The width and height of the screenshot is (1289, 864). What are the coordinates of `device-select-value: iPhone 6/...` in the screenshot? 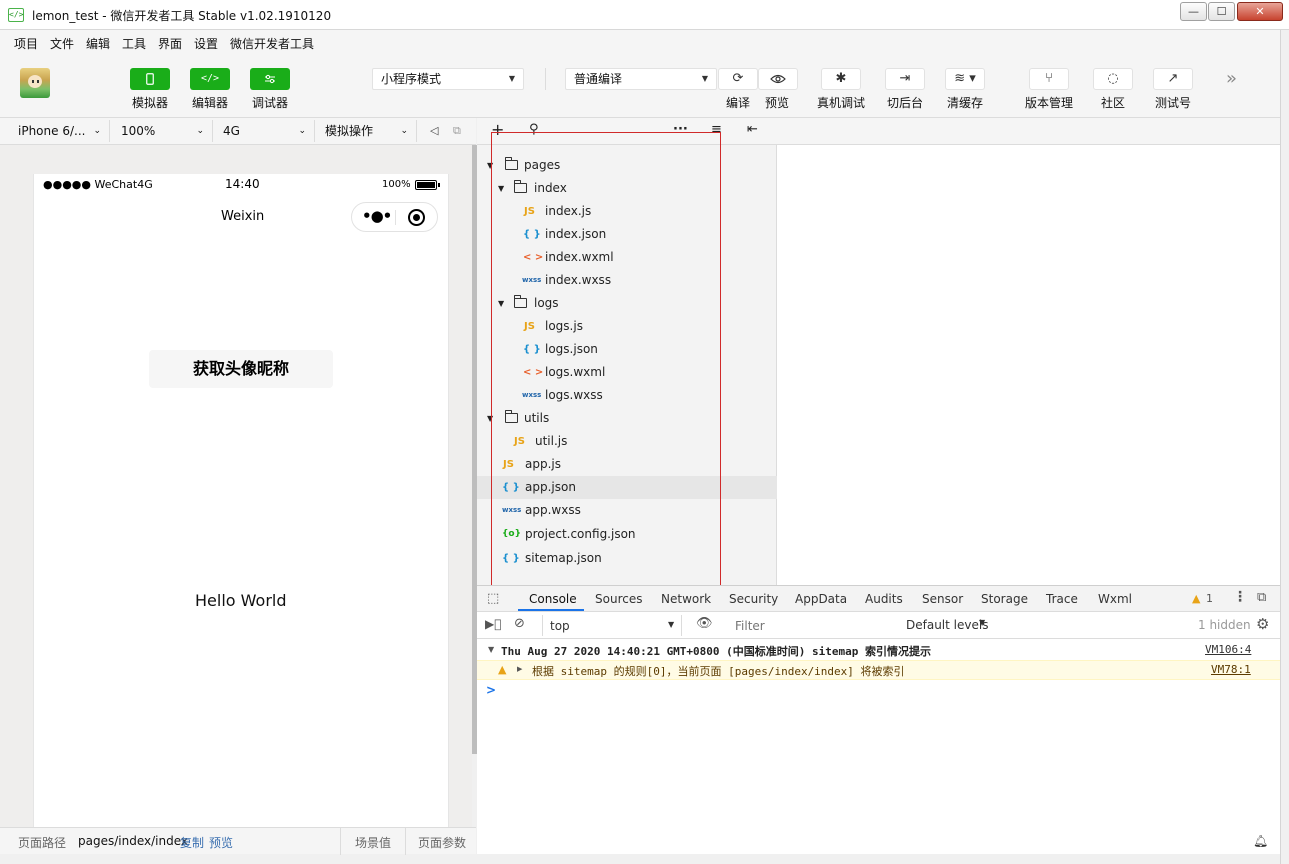 It's located at (52, 131).